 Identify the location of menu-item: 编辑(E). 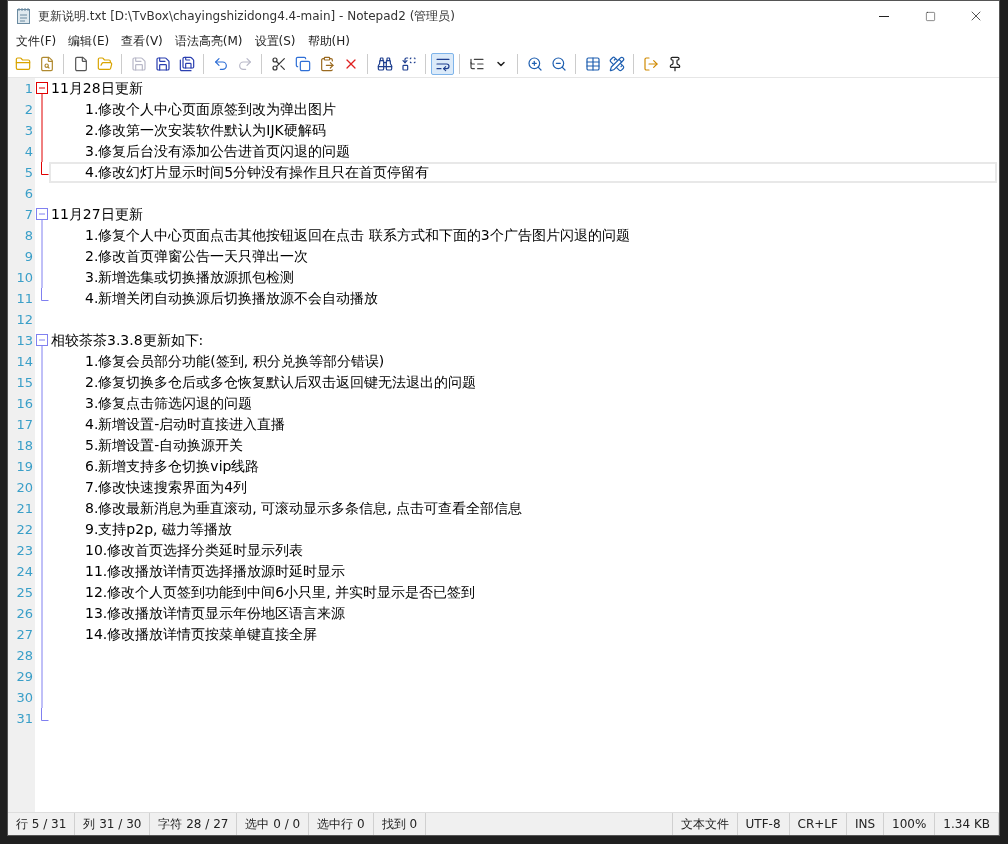
(89, 41).